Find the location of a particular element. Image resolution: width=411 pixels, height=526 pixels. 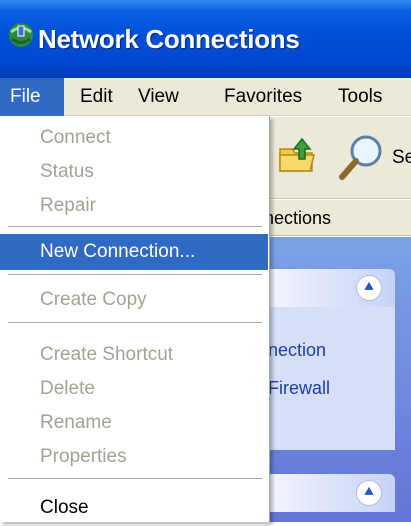

menu-view: View is located at coordinates (158, 97).